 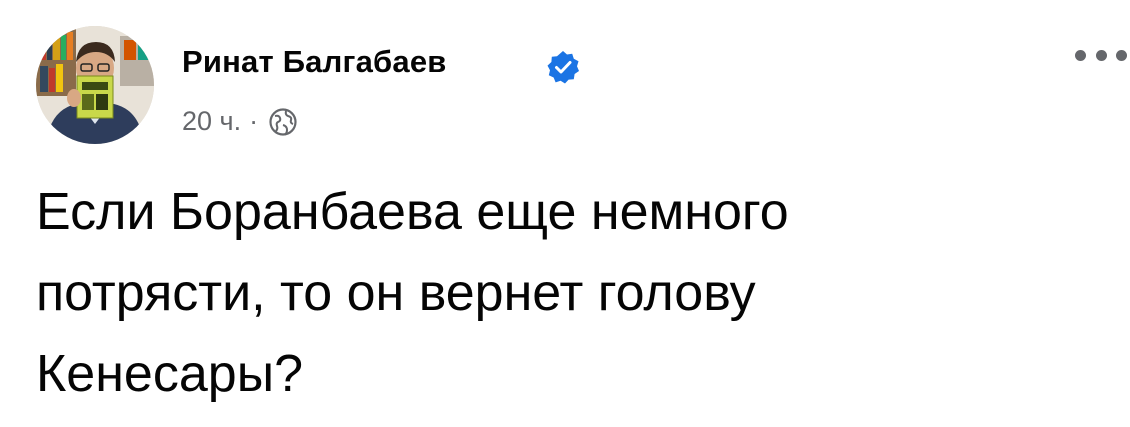 I want to click on globe-icon, so click(x=283, y=122).